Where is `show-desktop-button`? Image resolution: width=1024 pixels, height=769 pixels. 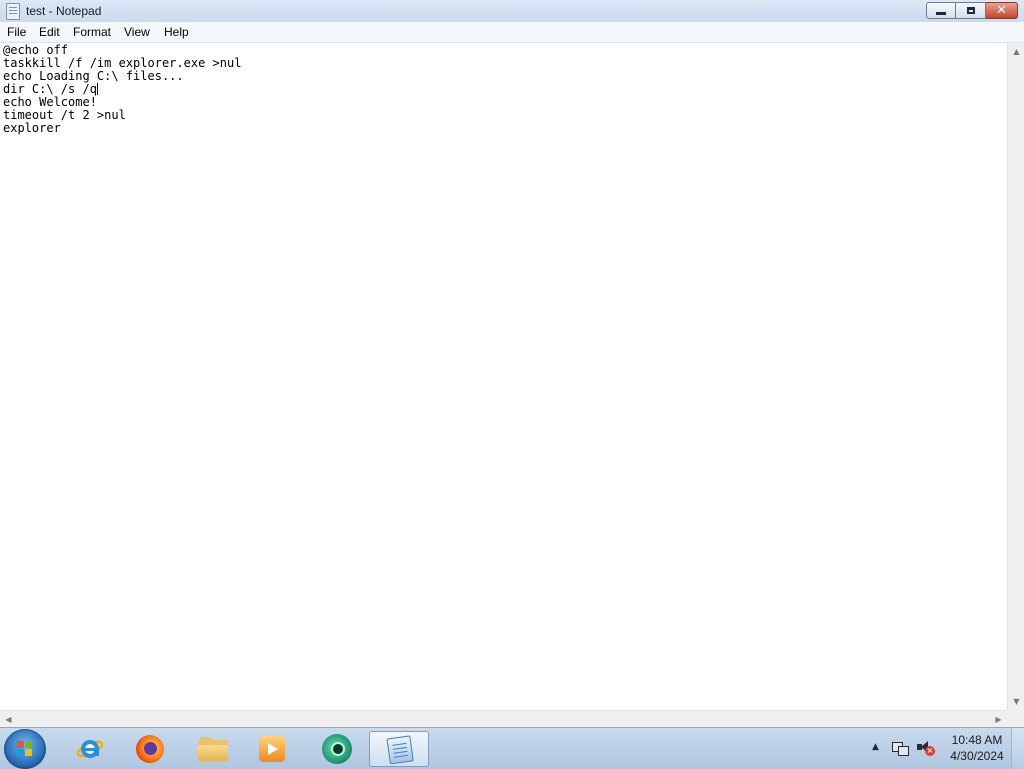
show-desktop-button is located at coordinates (1017, 748).